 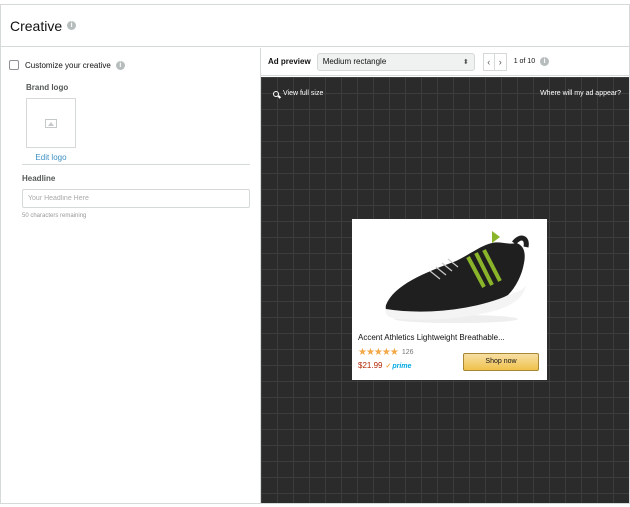 I want to click on prime-badge: ✓prime, so click(x=398, y=366).